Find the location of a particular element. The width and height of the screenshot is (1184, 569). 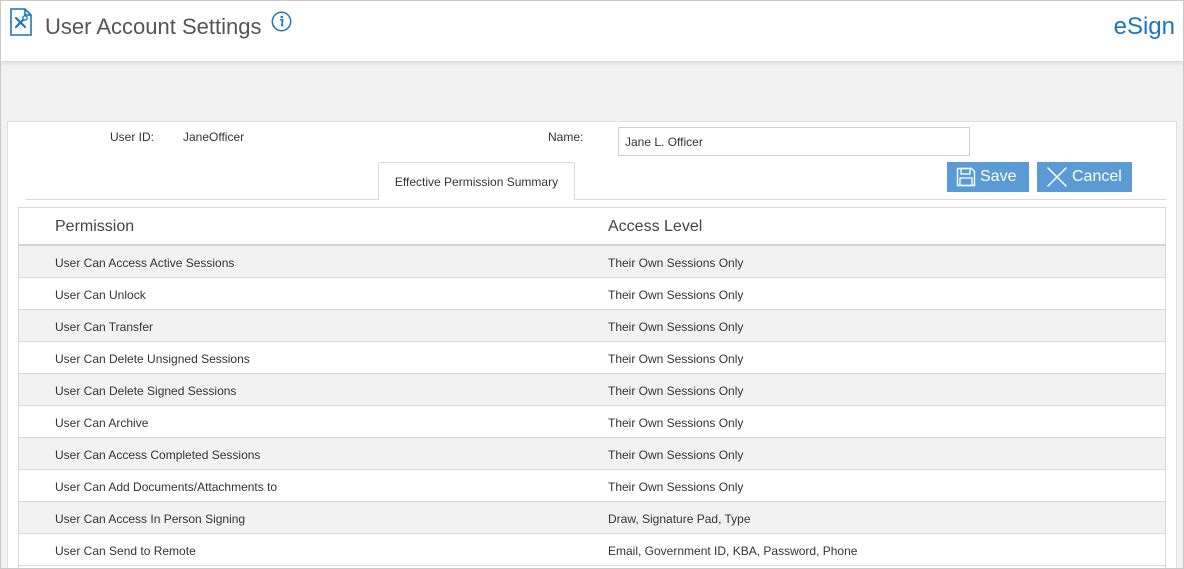

permission-cell: User Can Access In Person Signing is located at coordinates (150, 519).